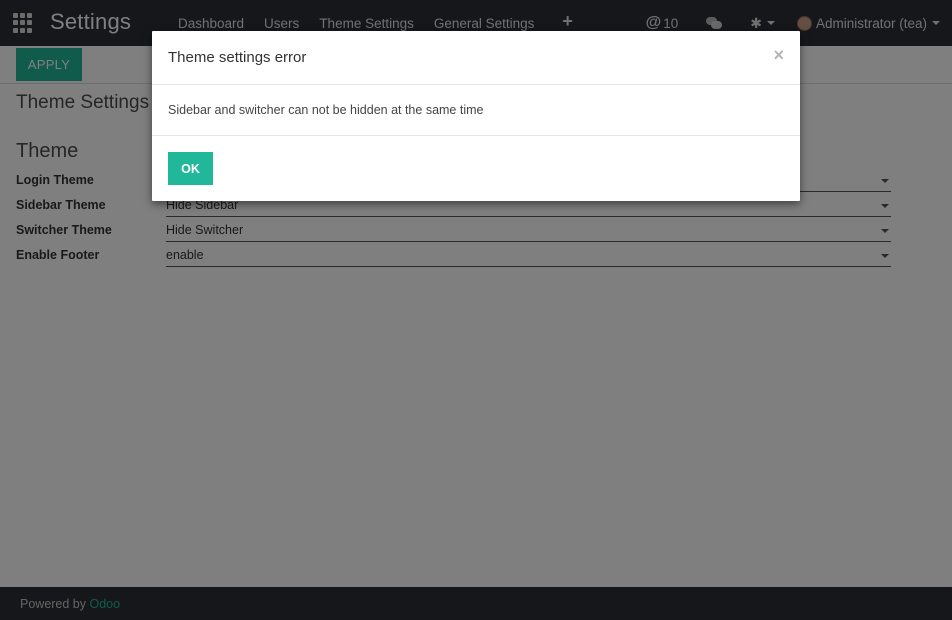 The width and height of the screenshot is (952, 620). Describe the element at coordinates (190, 168) in the screenshot. I see `ok-button: OK` at that location.